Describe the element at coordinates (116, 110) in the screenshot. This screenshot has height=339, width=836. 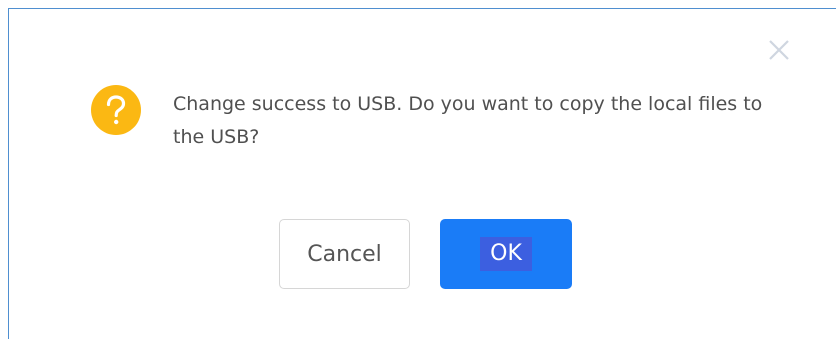
I see `question-icon` at that location.